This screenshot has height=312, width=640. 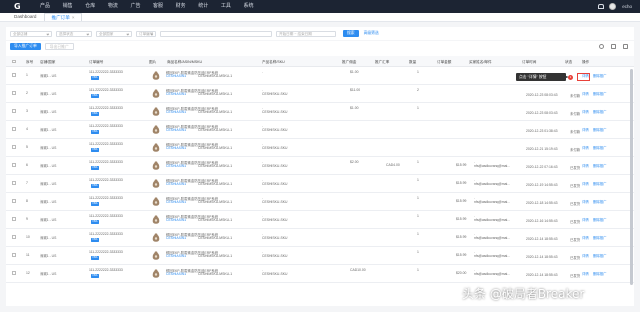 What do you see at coordinates (25, 17) in the screenshot?
I see `tab-dashboard: Dashboard` at bounding box center [25, 17].